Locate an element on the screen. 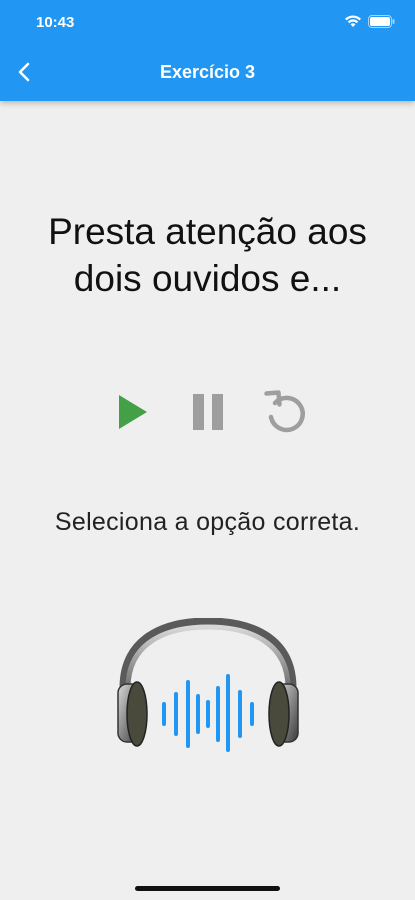  pause-button is located at coordinates (208, 412).